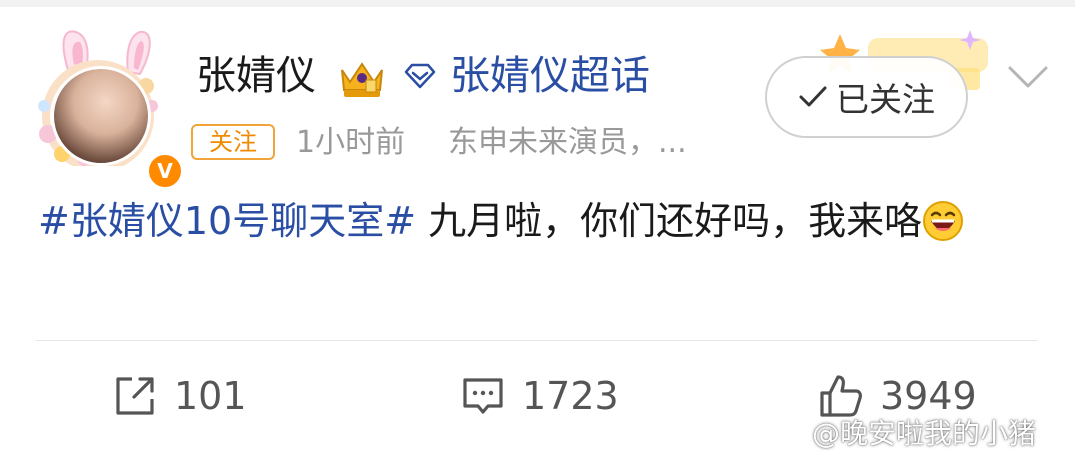 The image size is (1075, 453). What do you see at coordinates (256, 76) in the screenshot?
I see `author-name: 张婧仪` at bounding box center [256, 76].